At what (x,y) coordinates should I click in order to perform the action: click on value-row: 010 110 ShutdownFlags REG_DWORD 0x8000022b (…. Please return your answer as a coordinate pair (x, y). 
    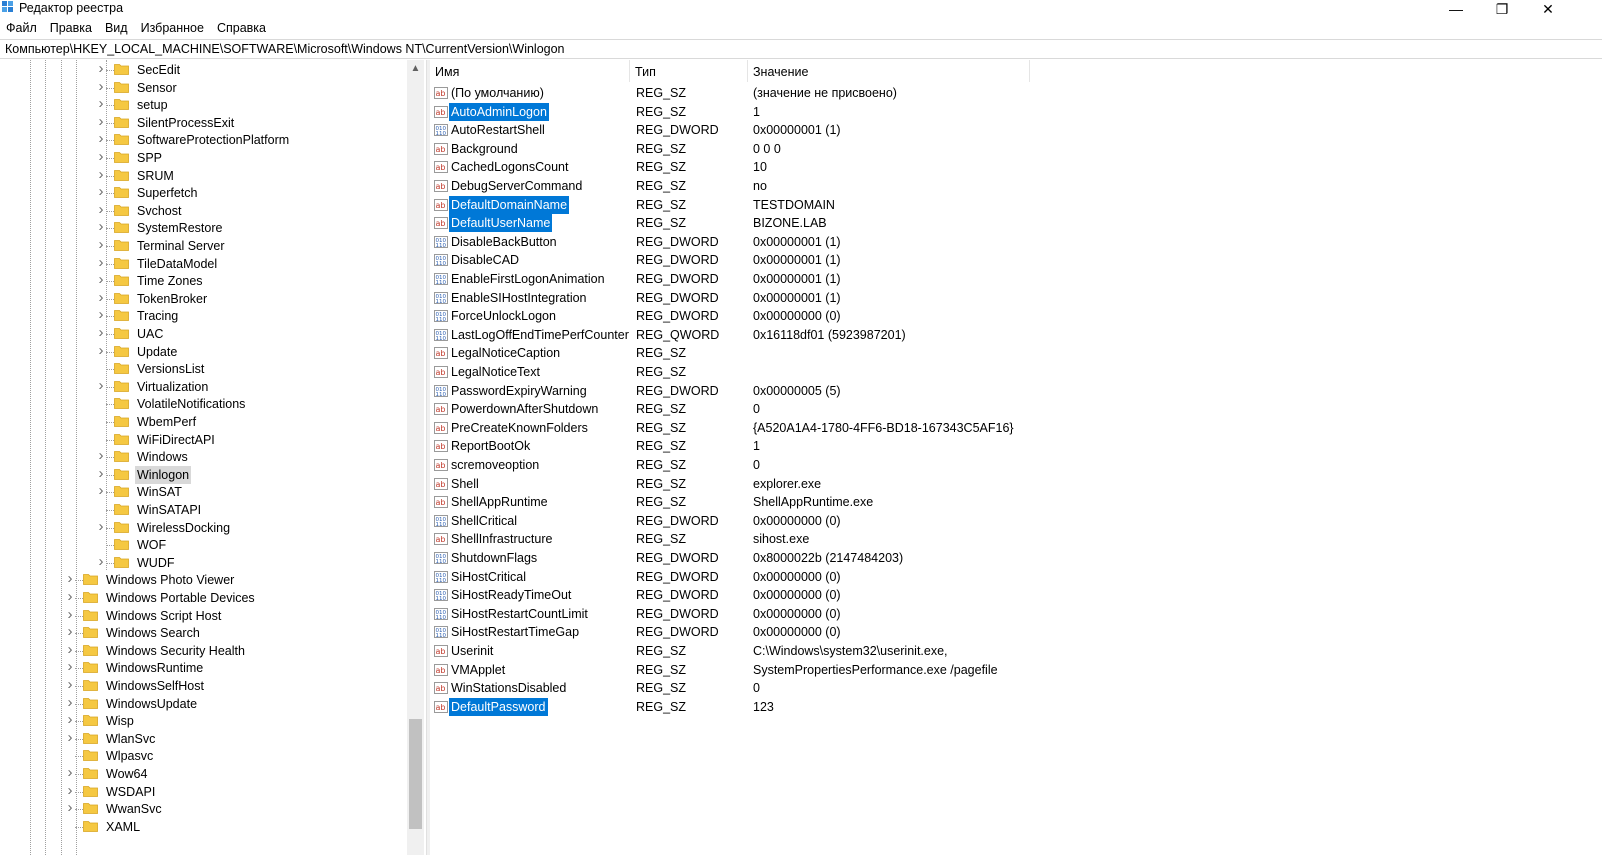
    Looking at the image, I should click on (980, 558).